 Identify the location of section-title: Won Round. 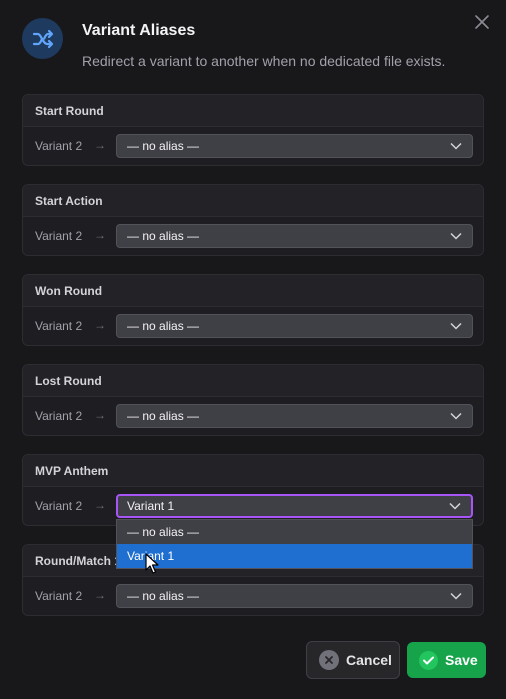
(253, 291).